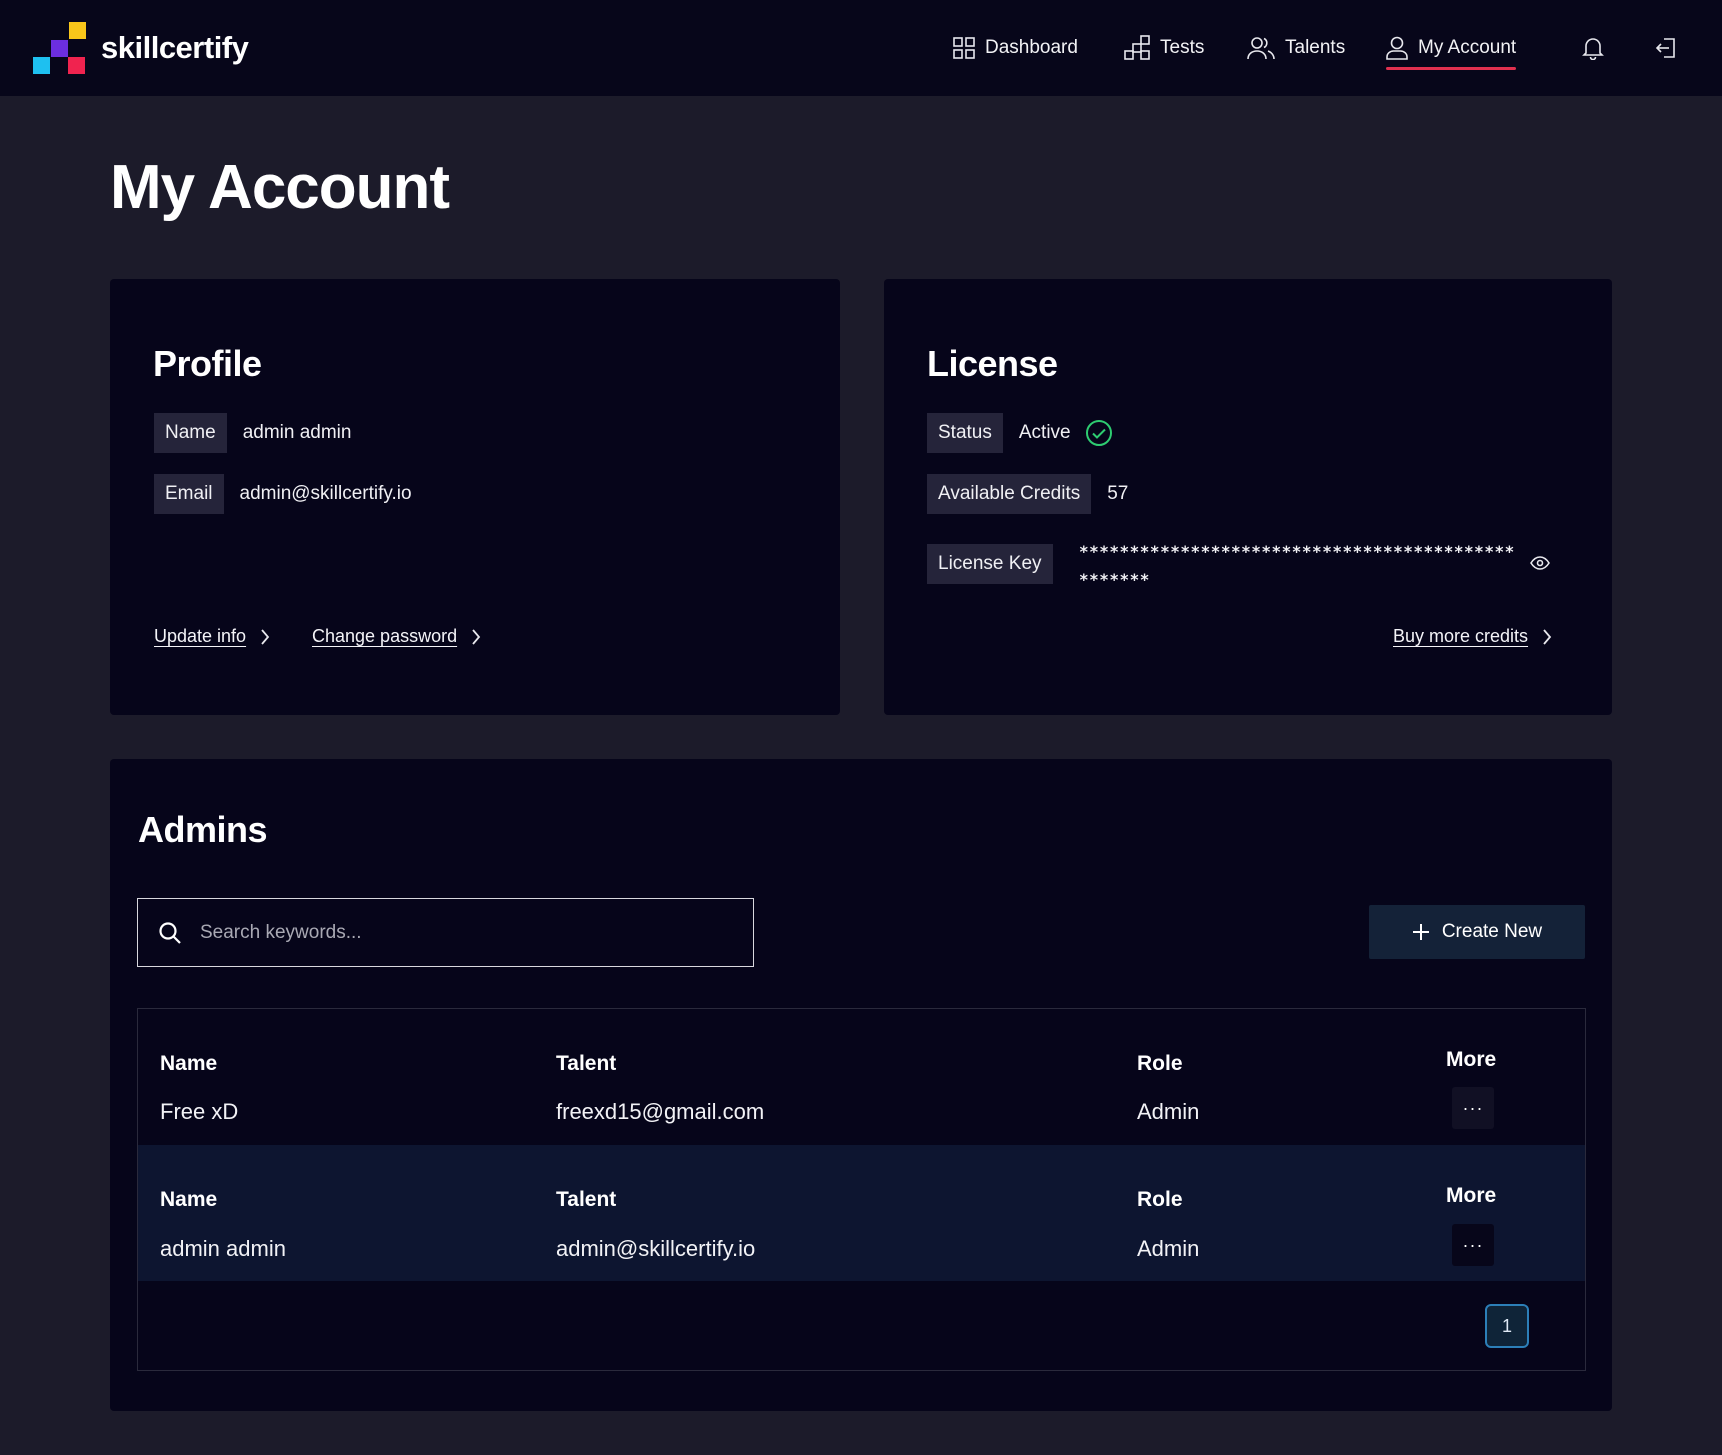 The height and width of the screenshot is (1455, 1722). What do you see at coordinates (207, 363) in the screenshot?
I see `profile-title: Profile` at bounding box center [207, 363].